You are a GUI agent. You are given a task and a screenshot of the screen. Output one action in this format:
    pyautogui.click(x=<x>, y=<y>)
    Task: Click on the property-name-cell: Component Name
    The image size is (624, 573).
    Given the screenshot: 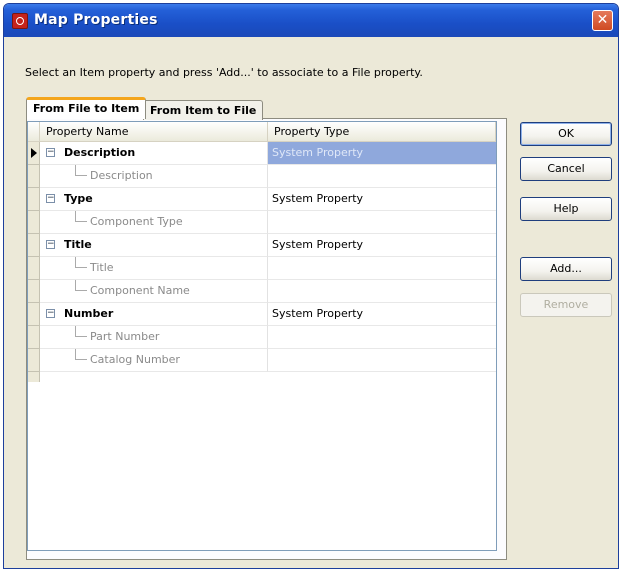 What is the action you would take?
    pyautogui.click(x=154, y=291)
    